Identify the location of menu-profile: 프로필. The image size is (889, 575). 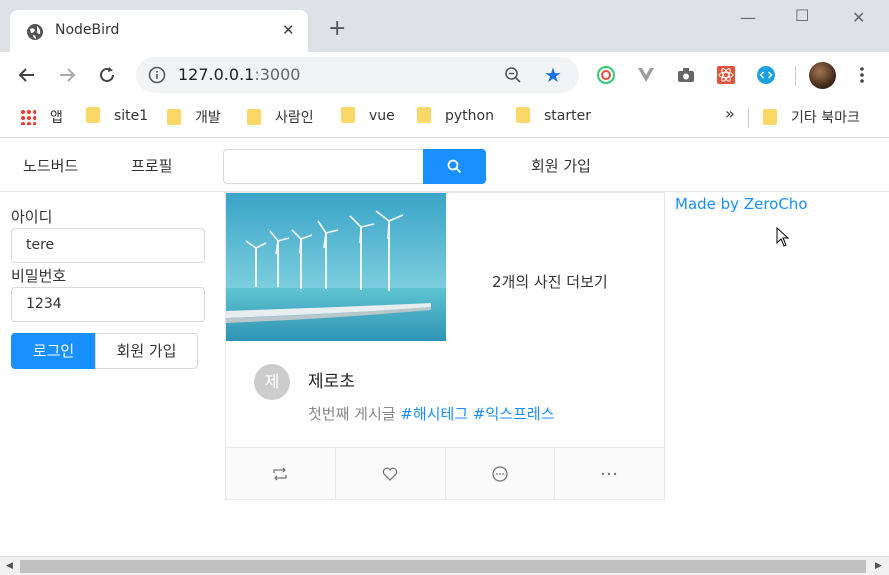
(151, 165).